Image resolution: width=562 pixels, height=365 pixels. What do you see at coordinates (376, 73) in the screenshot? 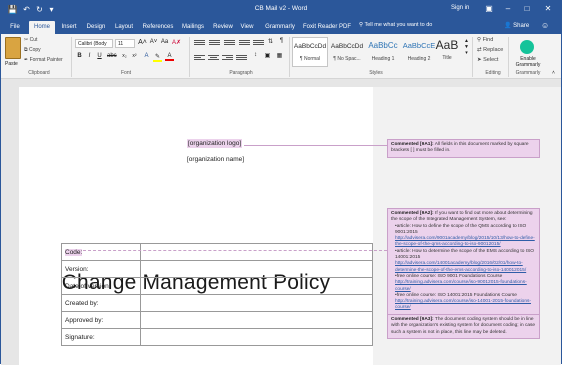
I see `styles-group-label: Styles` at bounding box center [376, 73].